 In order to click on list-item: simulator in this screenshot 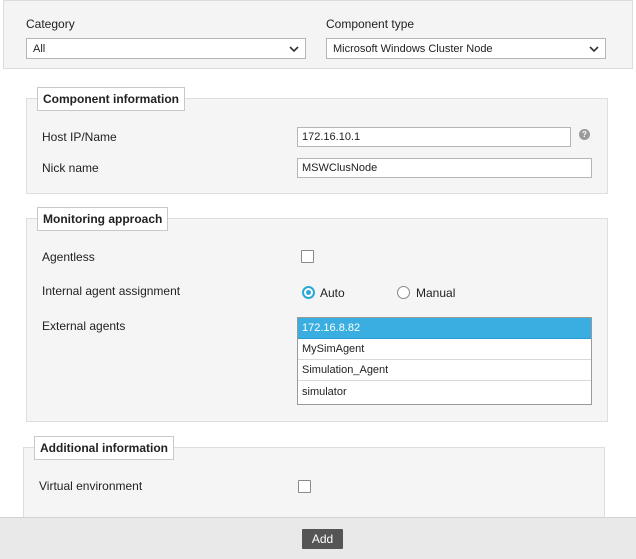, I will do `click(444, 391)`.